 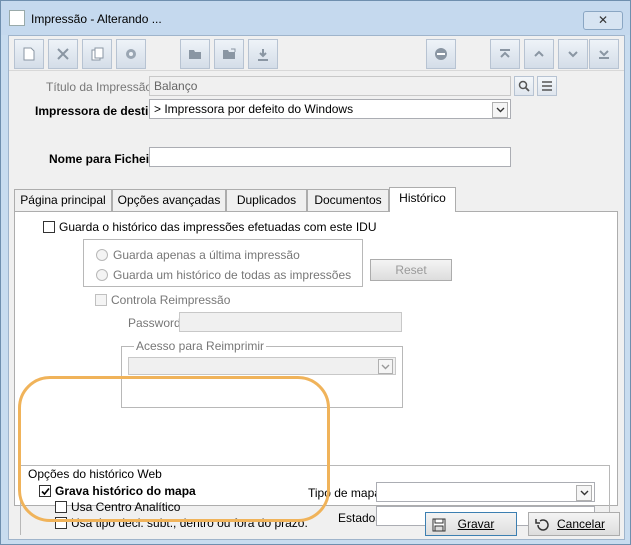 I want to click on cancelar-label: Cancelar, so click(x=581, y=524).